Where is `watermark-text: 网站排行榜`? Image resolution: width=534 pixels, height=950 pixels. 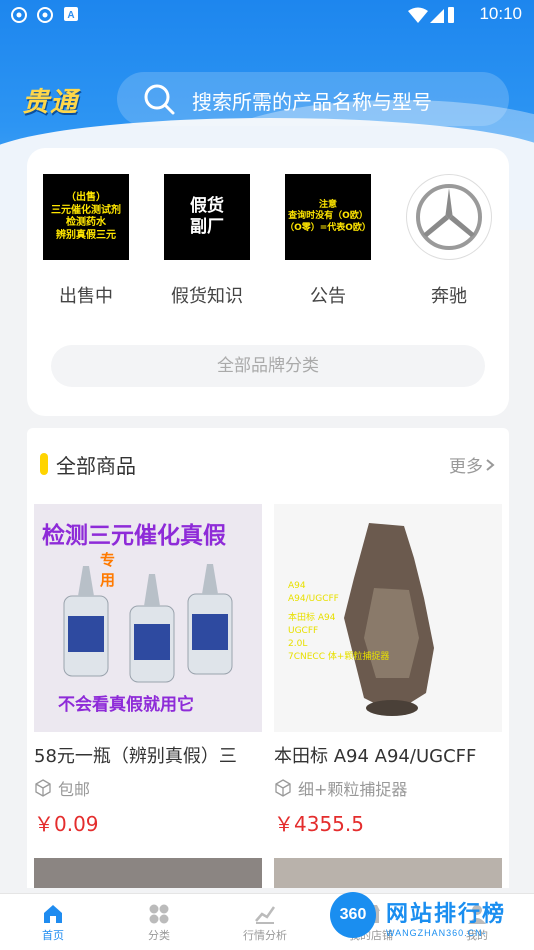
watermark-text: 网站排行榜 is located at coordinates (446, 914).